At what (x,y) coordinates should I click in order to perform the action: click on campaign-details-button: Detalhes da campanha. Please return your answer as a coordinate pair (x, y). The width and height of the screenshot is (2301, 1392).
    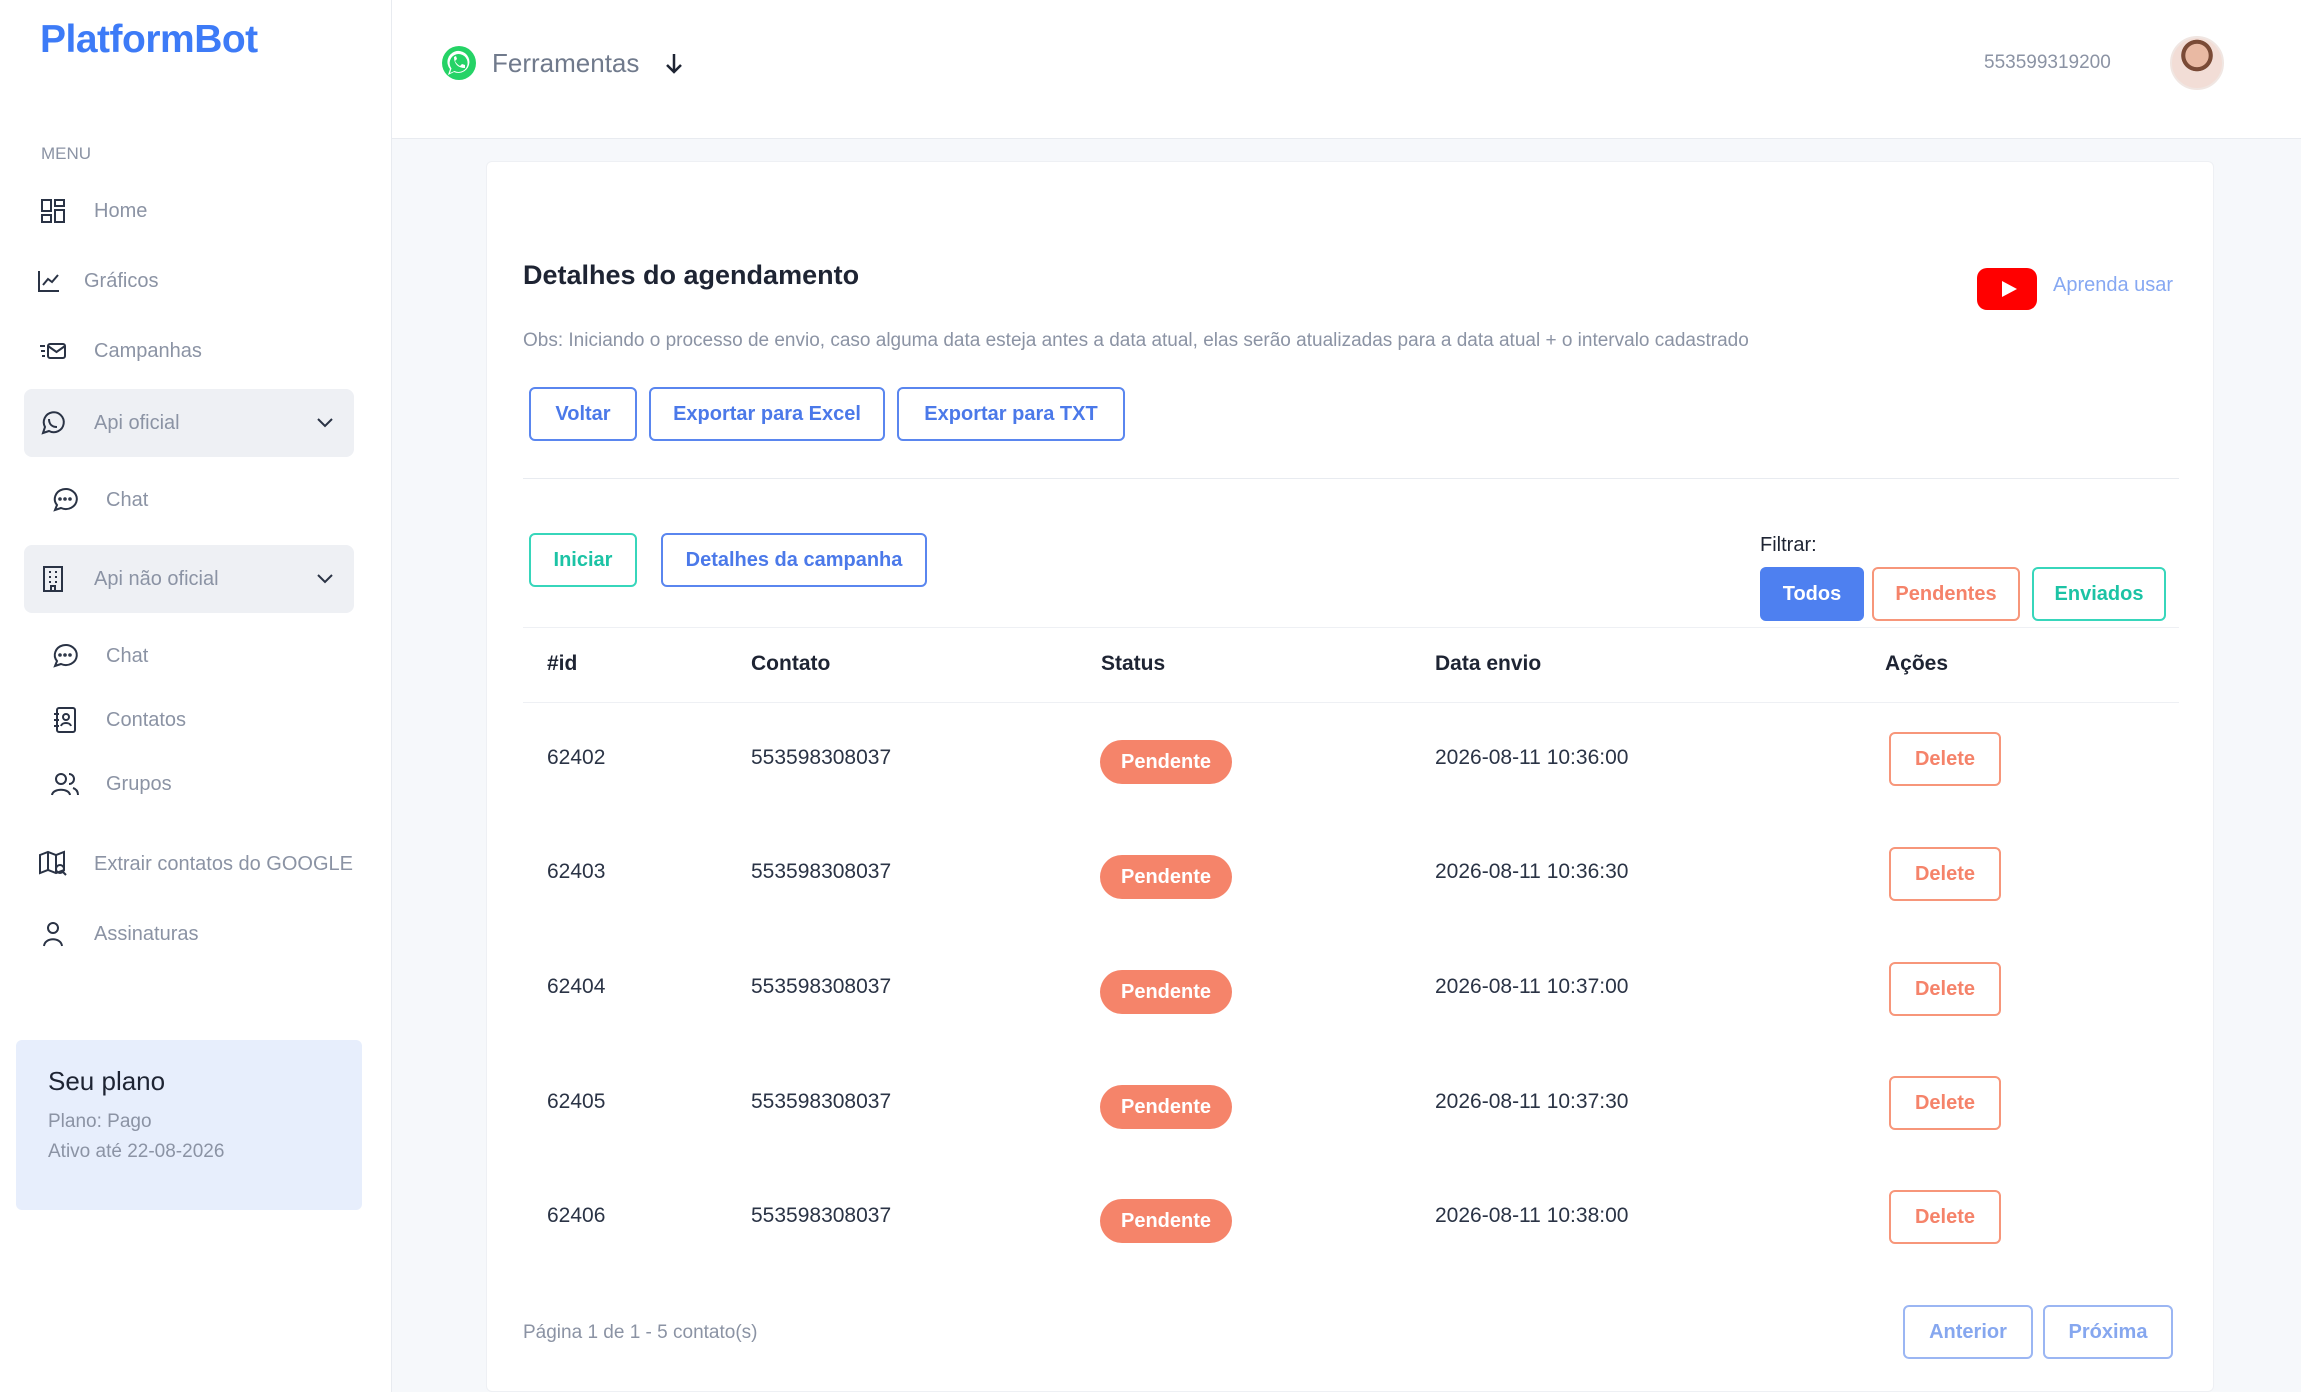
    Looking at the image, I should click on (794, 560).